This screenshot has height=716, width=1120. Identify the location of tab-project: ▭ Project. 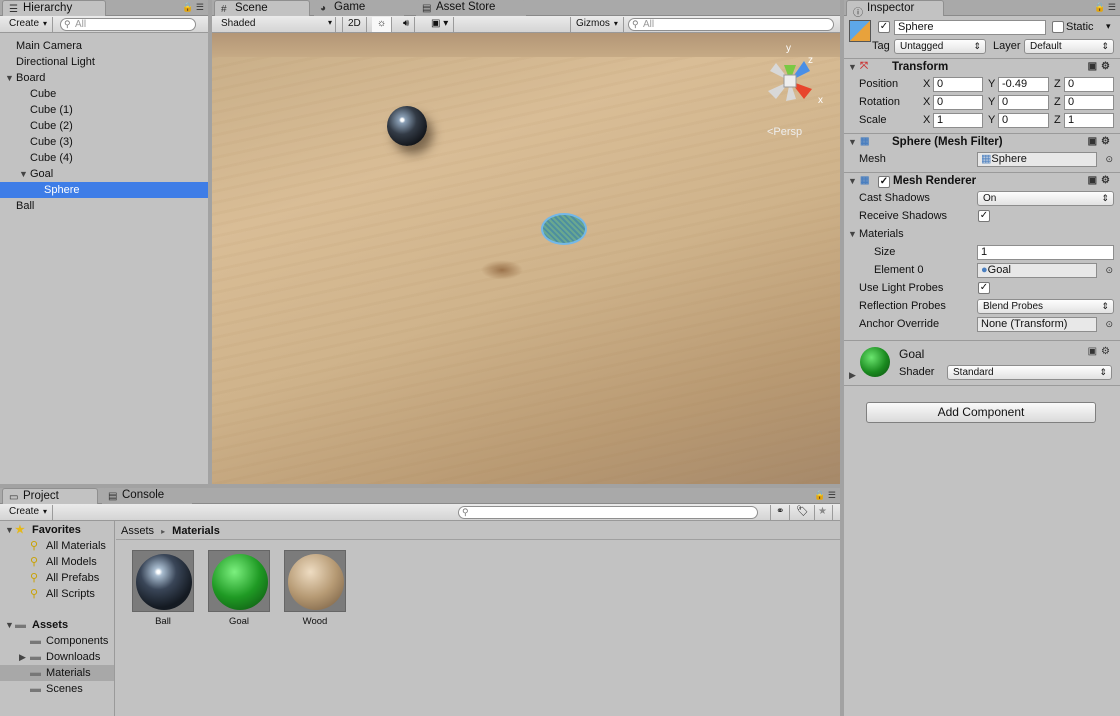
(50, 496).